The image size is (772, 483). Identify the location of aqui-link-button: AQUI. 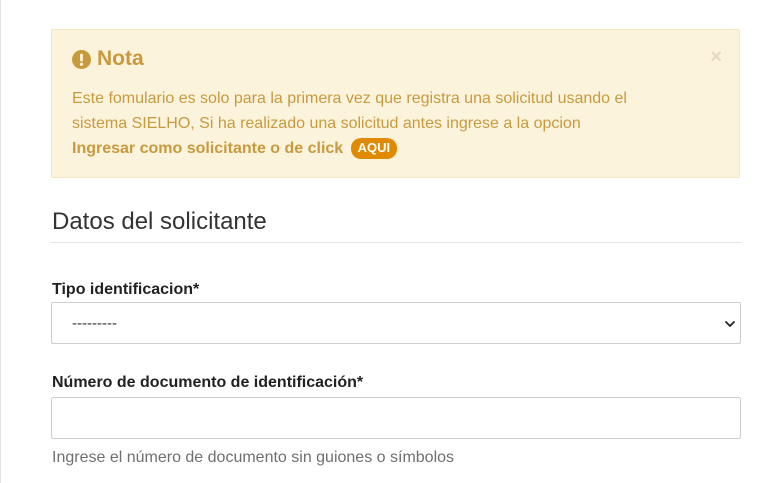
(374, 148).